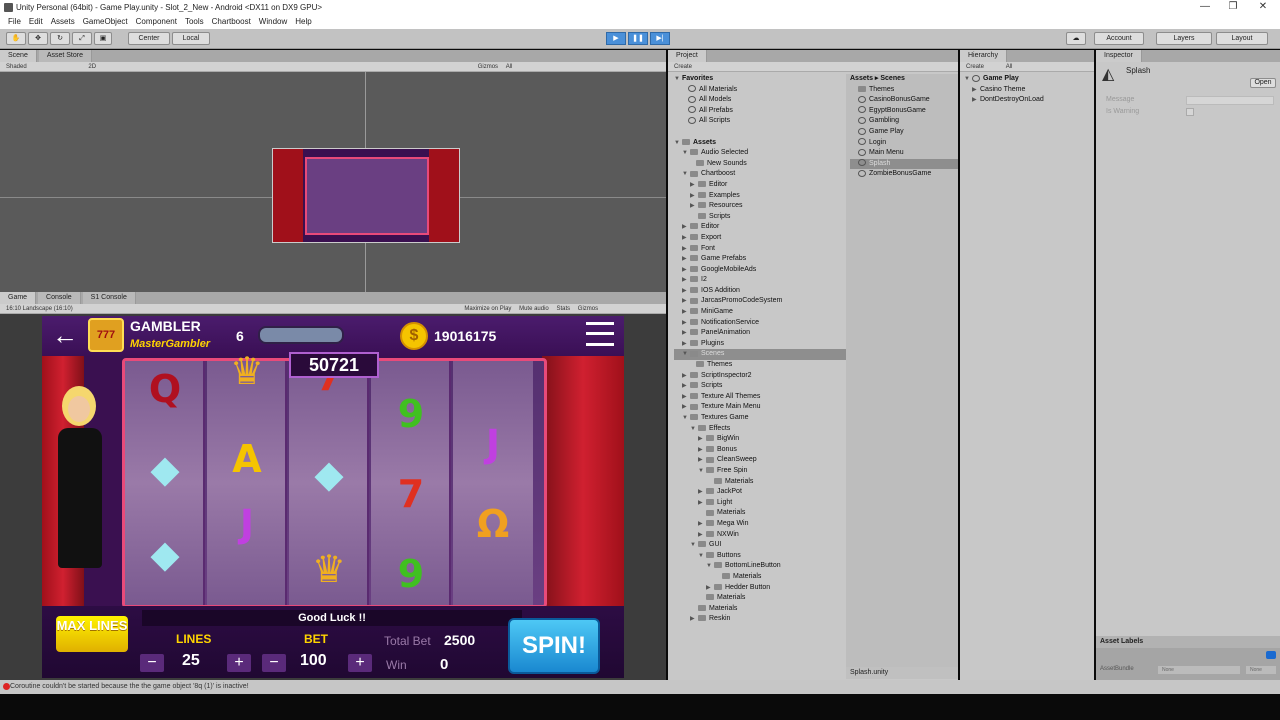  Describe the element at coordinates (760, 492) in the screenshot. I see `folder-item: ▶ JackPot` at that location.